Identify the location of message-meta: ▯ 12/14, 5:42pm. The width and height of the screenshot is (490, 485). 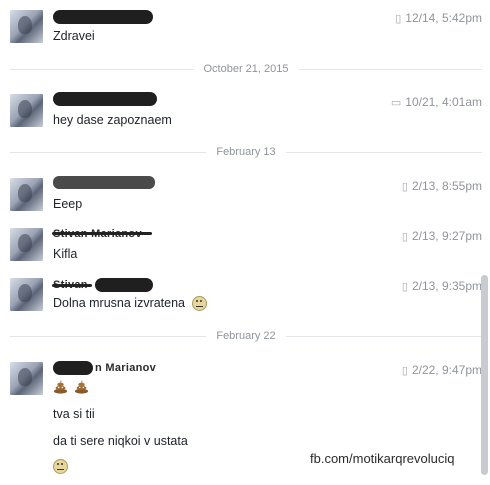
(438, 18).